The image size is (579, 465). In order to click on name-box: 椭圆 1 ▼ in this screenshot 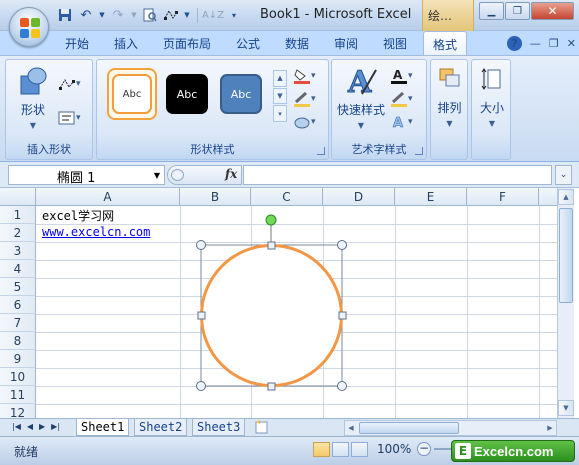, I will do `click(86, 175)`.